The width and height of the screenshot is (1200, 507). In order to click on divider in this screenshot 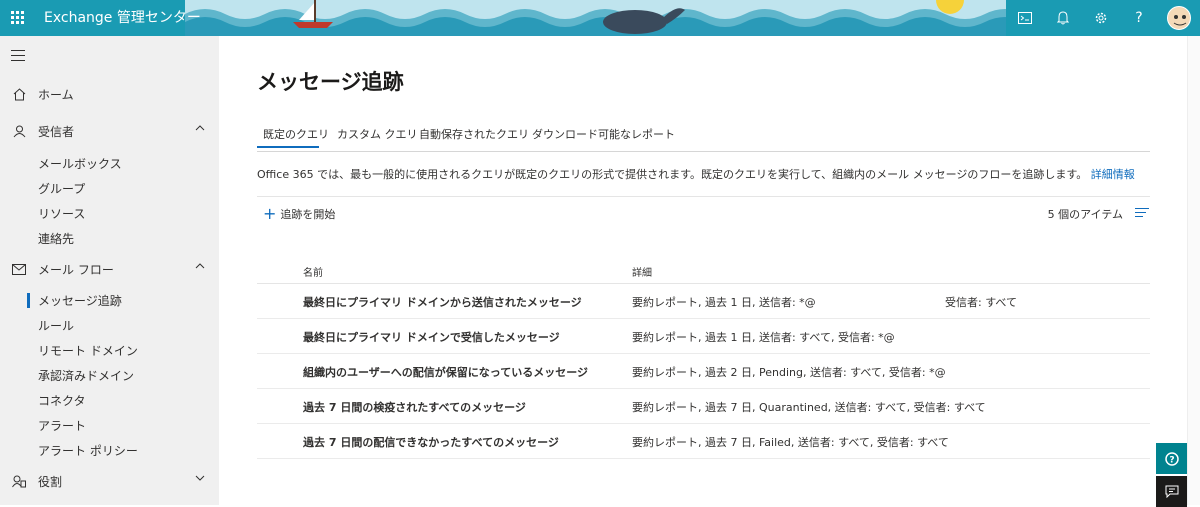, I will do `click(703, 196)`.